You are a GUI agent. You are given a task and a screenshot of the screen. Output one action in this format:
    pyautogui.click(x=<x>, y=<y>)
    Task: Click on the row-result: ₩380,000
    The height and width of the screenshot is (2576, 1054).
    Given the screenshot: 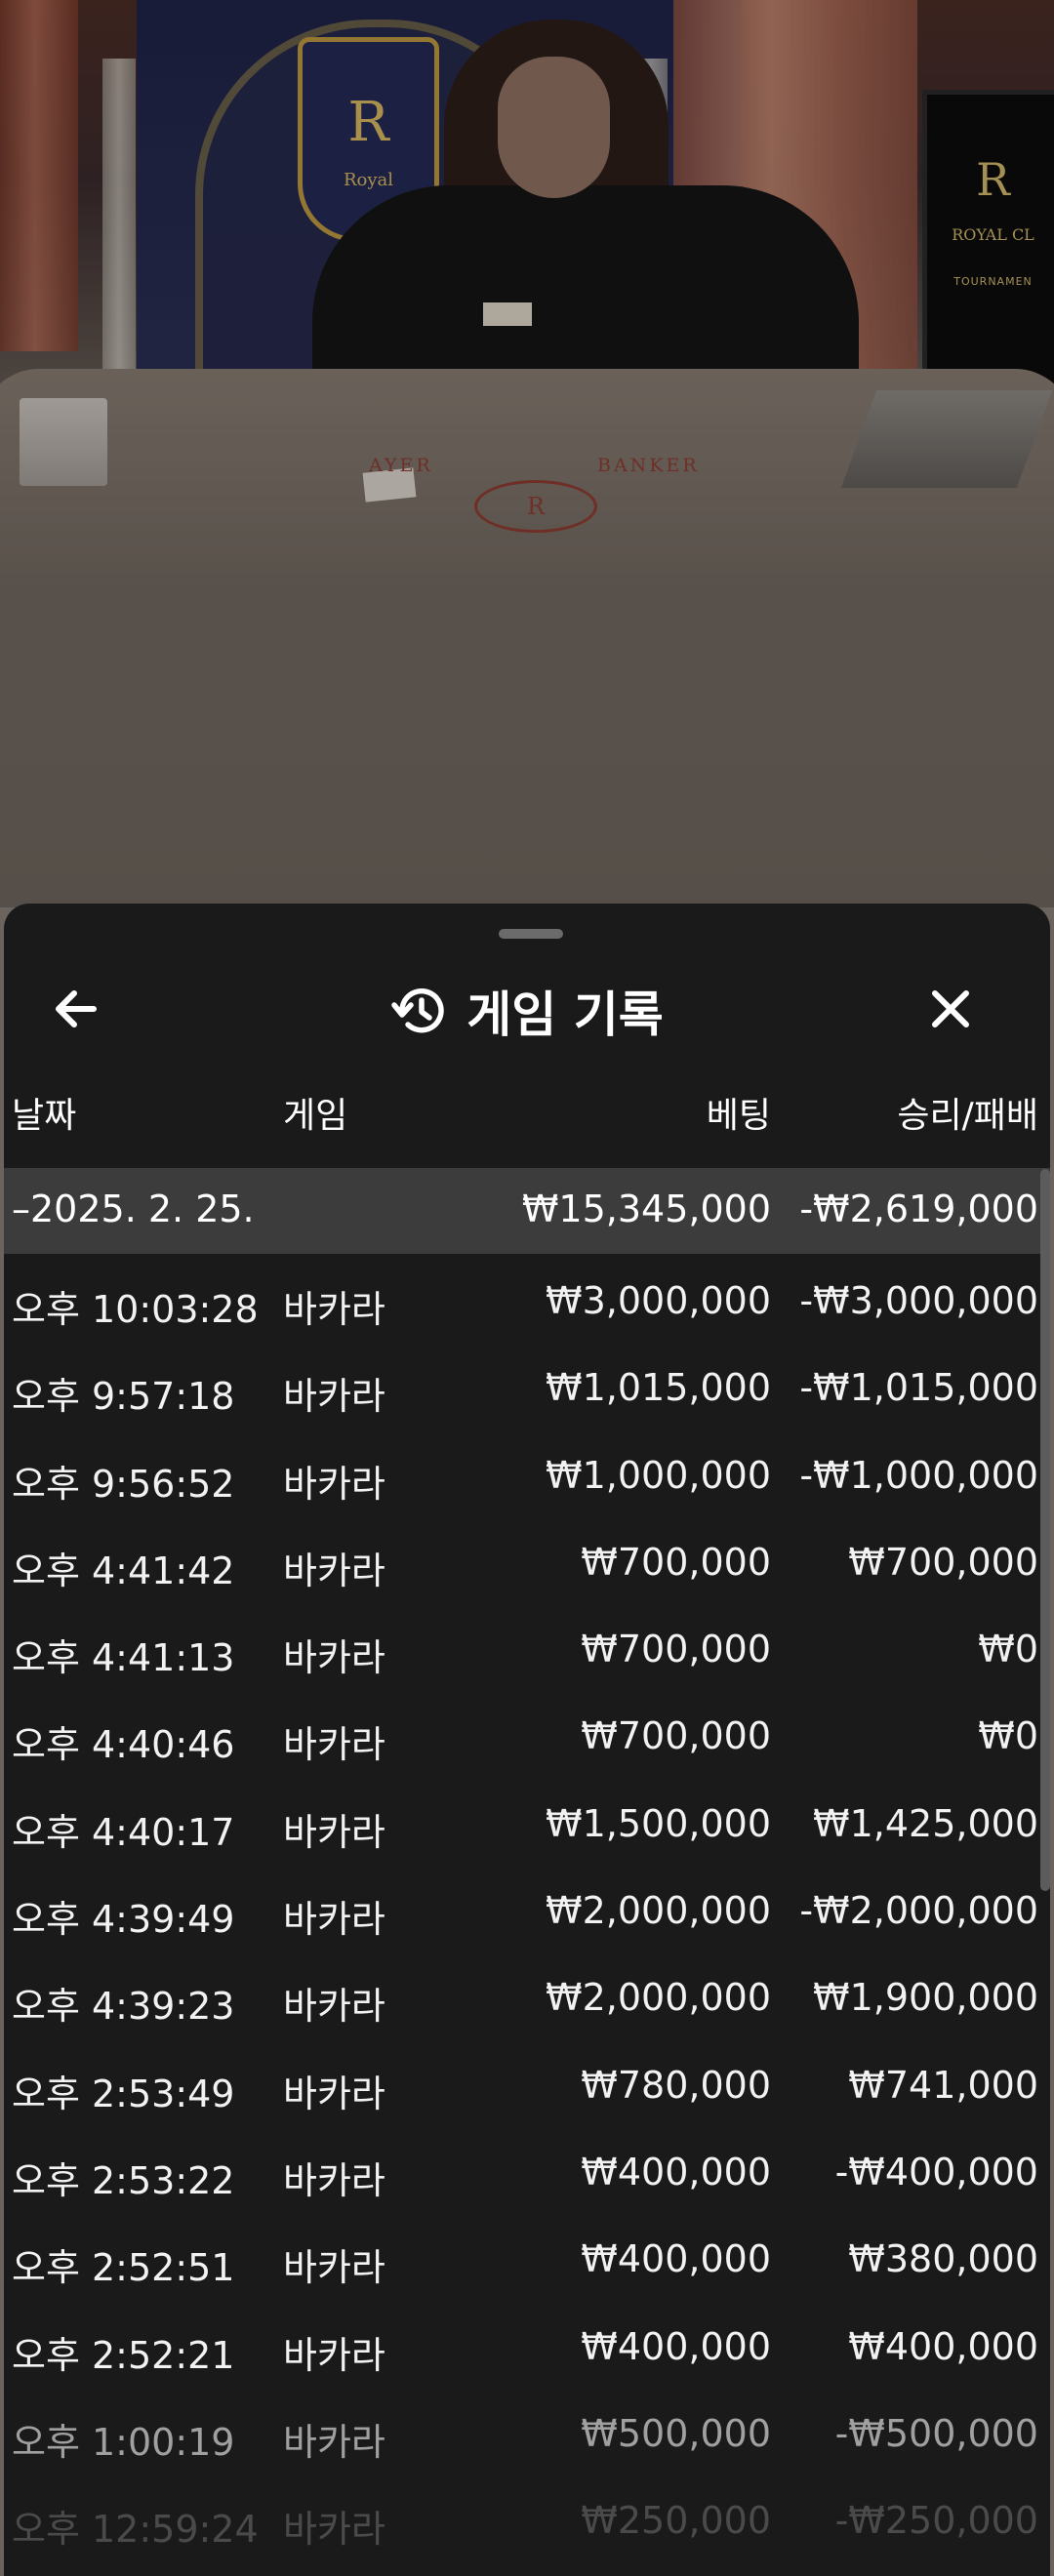 What is the action you would take?
    pyautogui.click(x=943, y=2259)
    